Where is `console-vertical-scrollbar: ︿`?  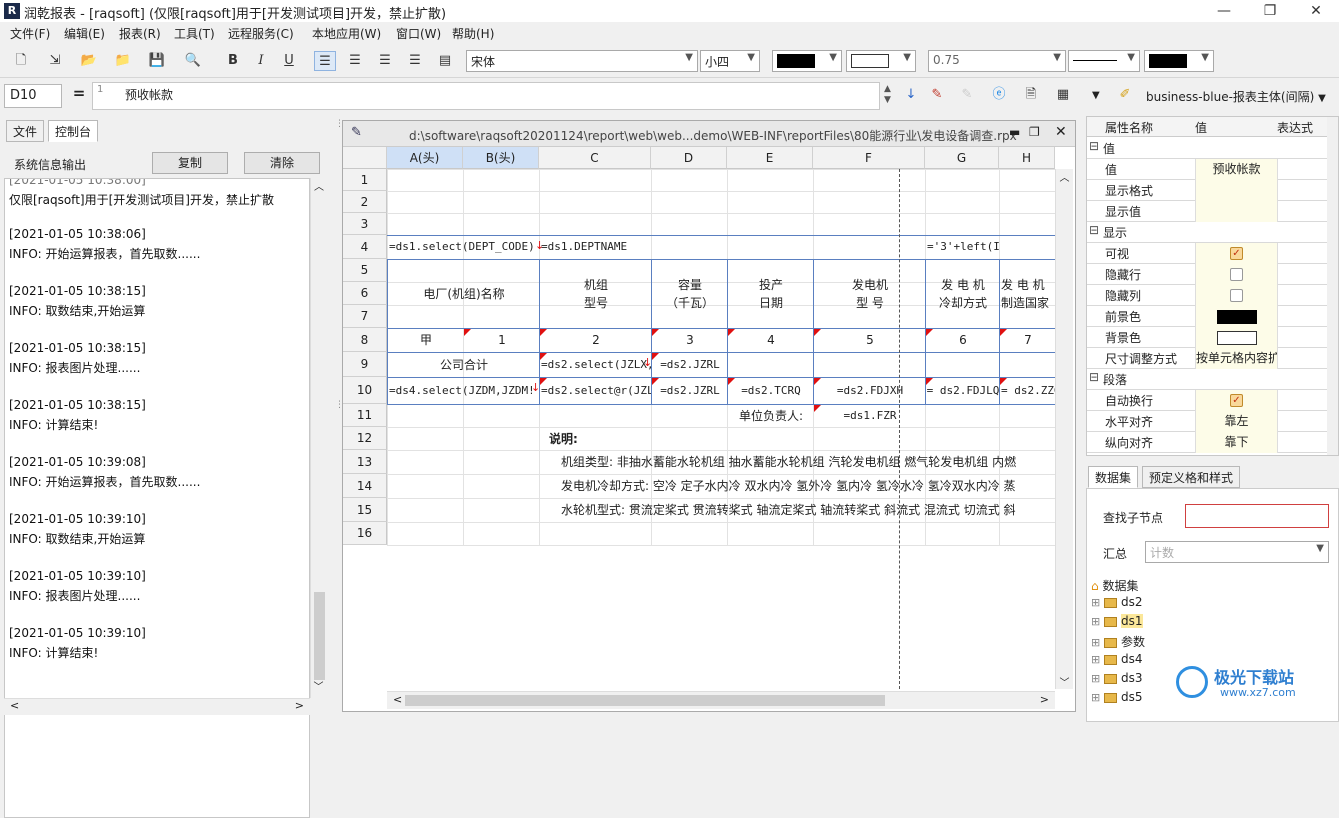
console-vertical-scrollbar: ︿ is located at coordinates (318, 438).